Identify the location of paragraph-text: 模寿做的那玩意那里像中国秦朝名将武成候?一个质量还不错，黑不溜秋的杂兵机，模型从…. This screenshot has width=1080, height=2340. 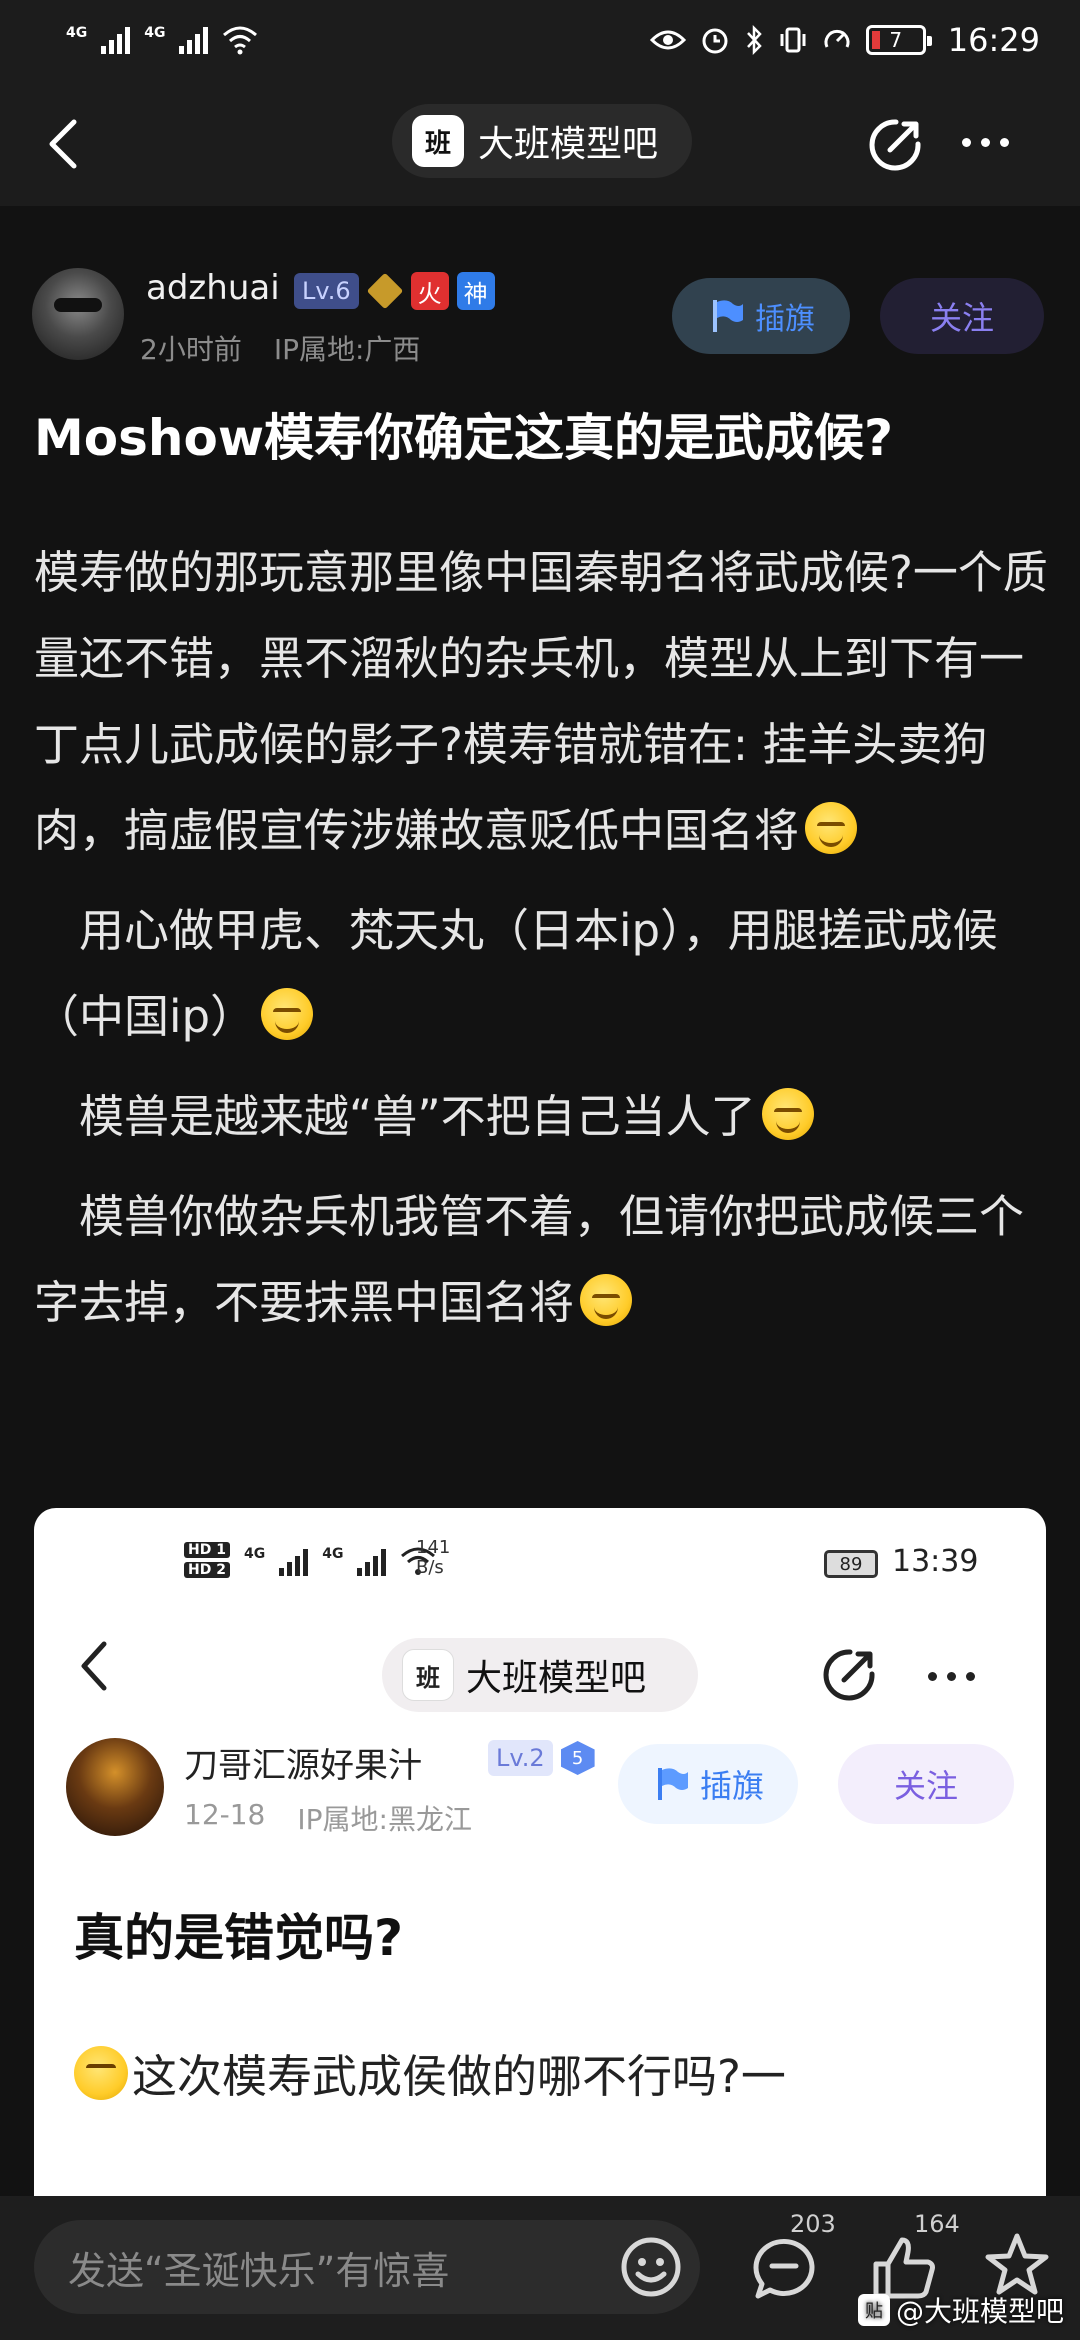
(541, 701).